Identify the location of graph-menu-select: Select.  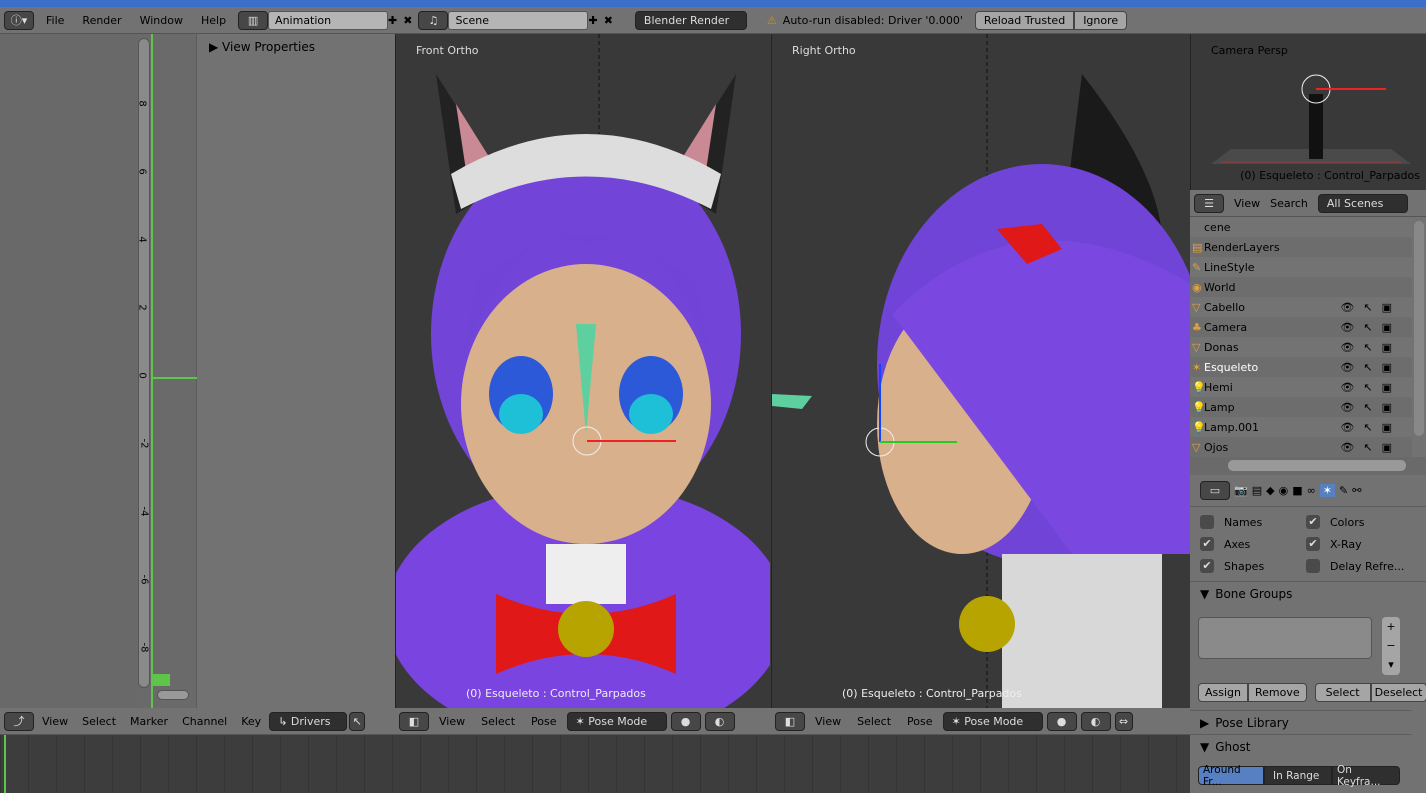
(99, 721).